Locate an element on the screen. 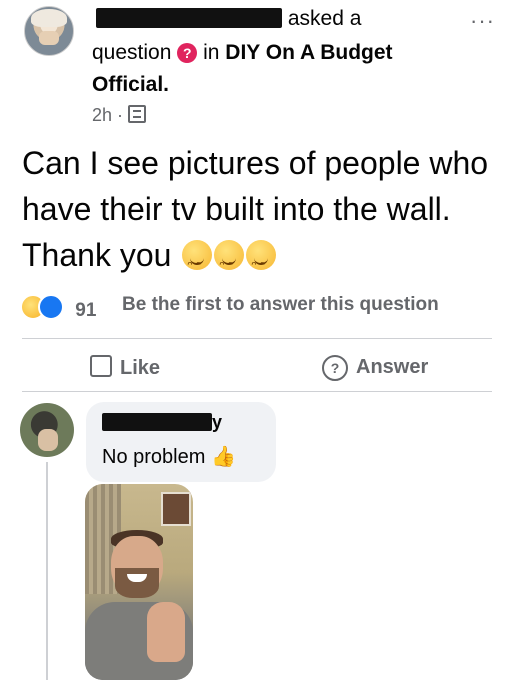  question-mark-icon: ? is located at coordinates (187, 53).